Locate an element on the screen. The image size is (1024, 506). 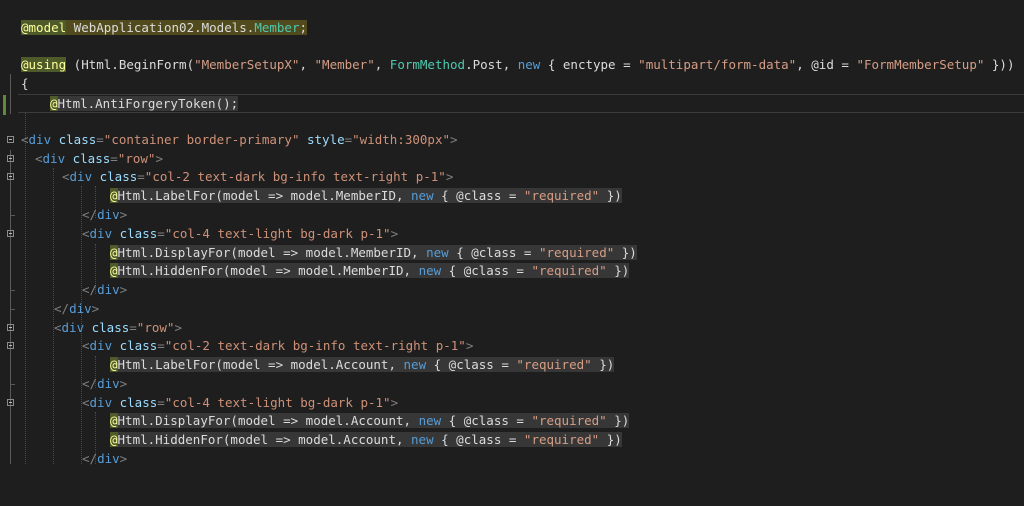
type-name: FormMethod is located at coordinates (427, 64).